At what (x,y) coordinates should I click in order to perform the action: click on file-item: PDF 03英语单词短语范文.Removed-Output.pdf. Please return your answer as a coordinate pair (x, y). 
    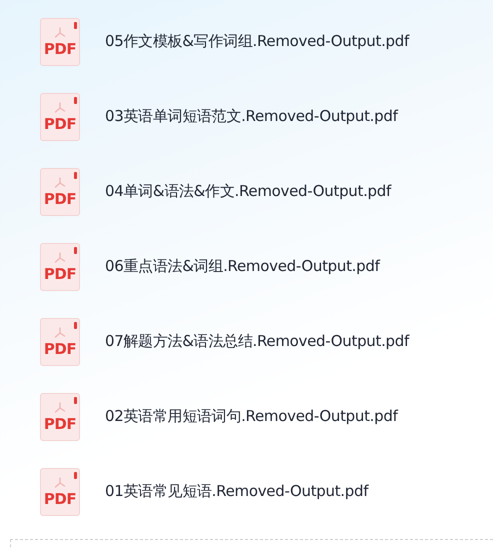
    Looking at the image, I should click on (246, 116).